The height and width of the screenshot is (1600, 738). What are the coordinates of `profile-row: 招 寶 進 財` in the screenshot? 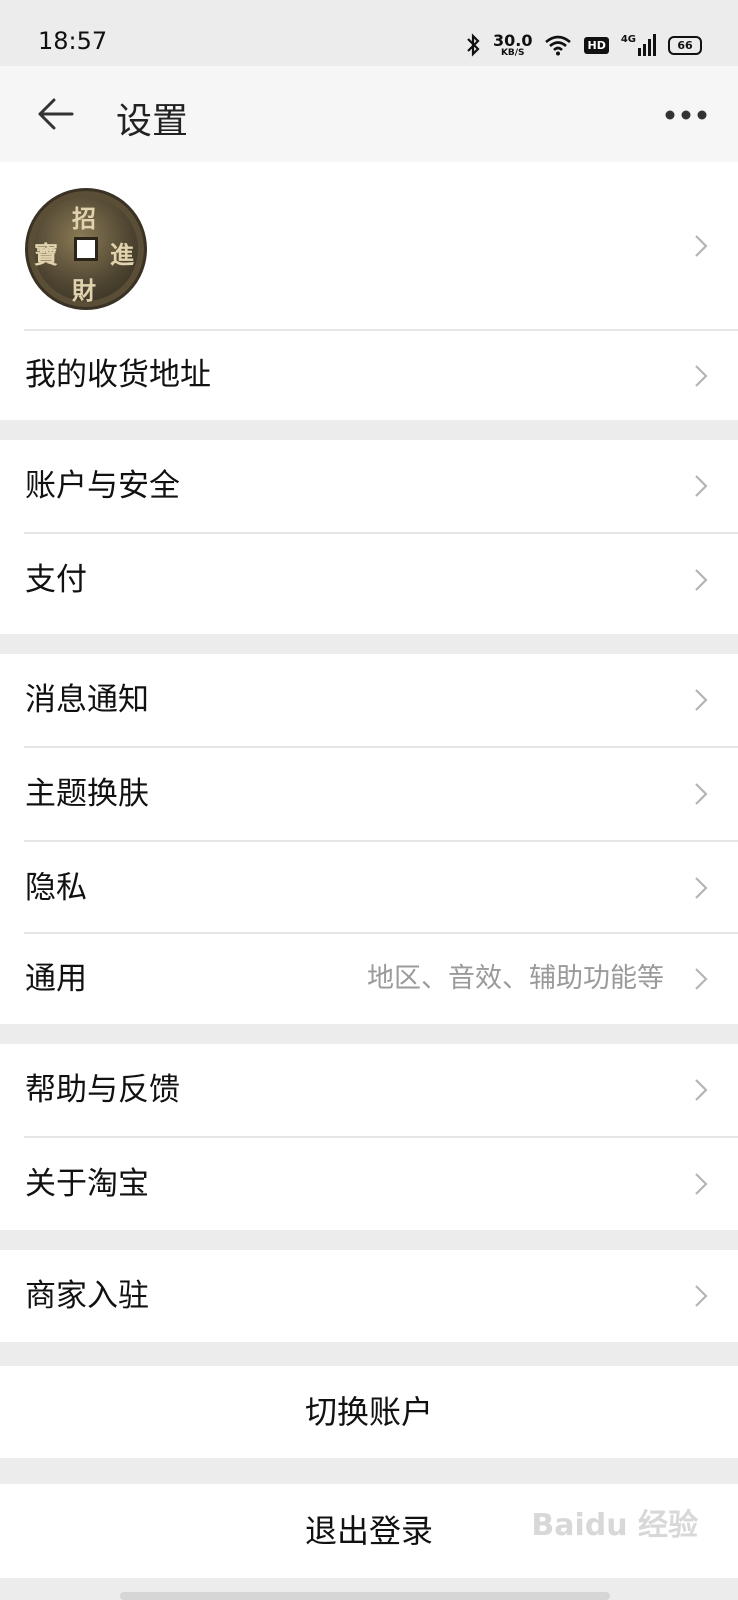 It's located at (369, 245).